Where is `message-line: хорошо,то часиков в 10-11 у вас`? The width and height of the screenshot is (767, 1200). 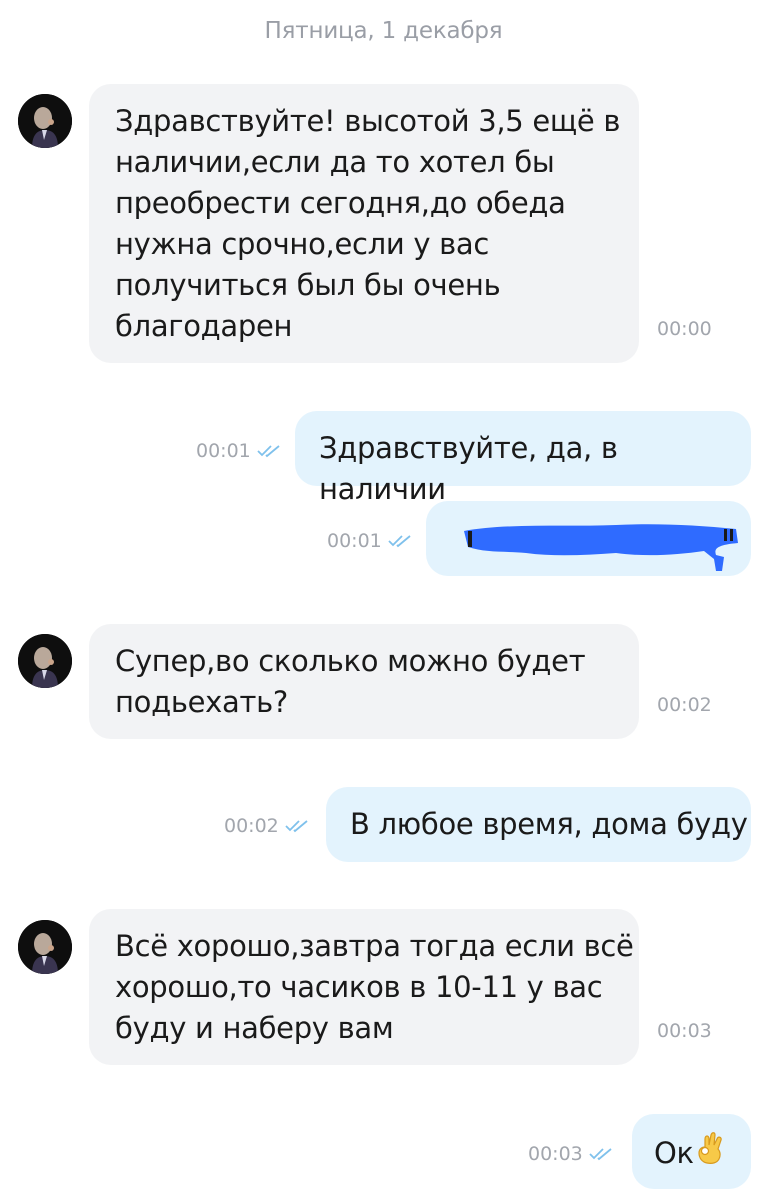
message-line: хорошо,то часиков в 10-11 у вас is located at coordinates (359, 987).